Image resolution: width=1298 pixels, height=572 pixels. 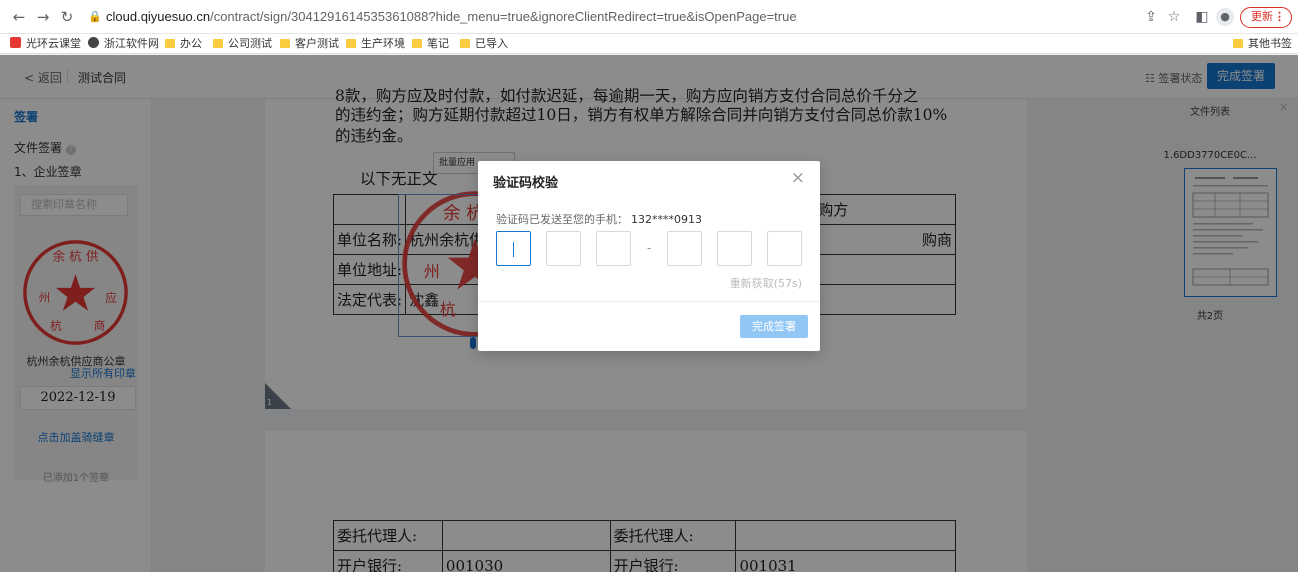 What do you see at coordinates (191, 43) in the screenshot?
I see `bookmark-label: 办公` at bounding box center [191, 43].